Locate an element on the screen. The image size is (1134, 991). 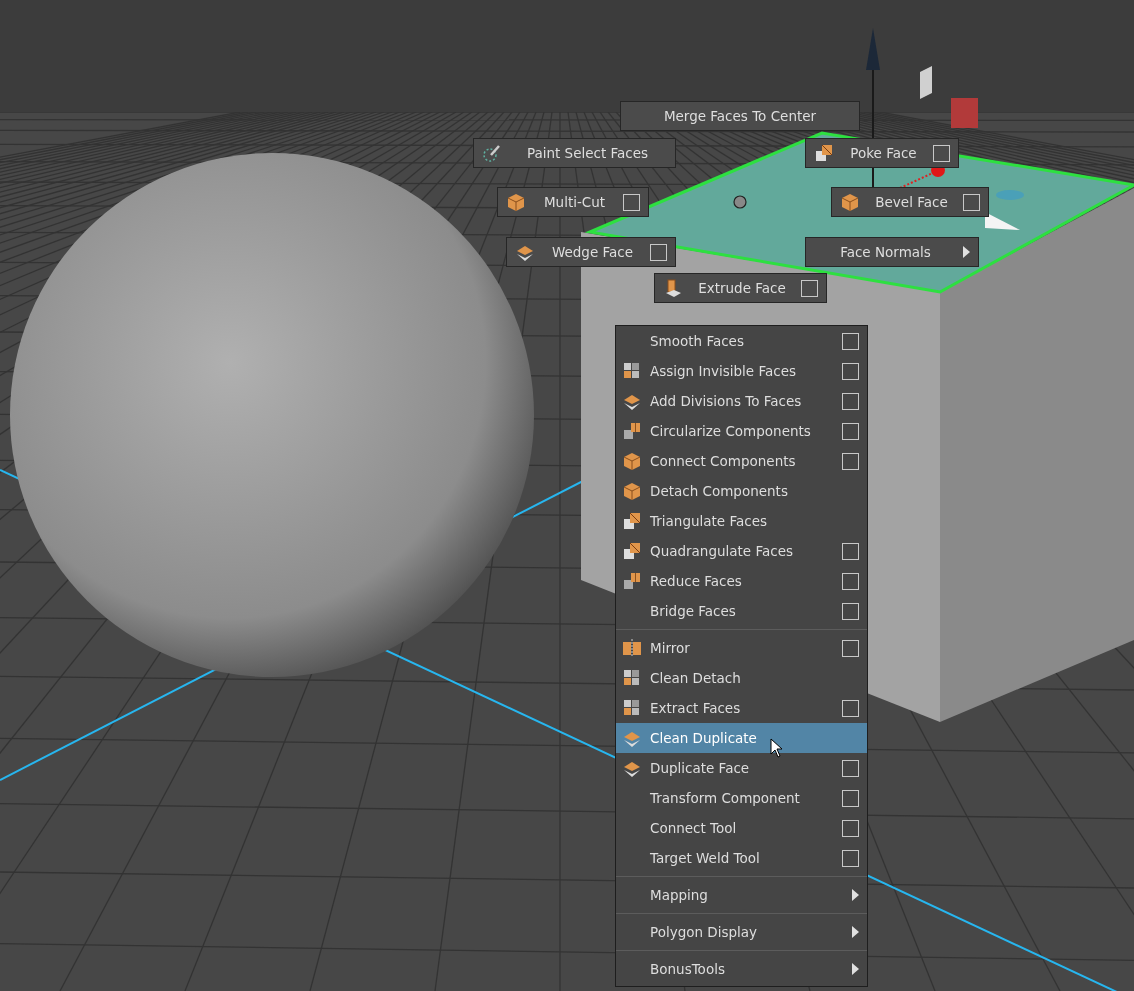
marking-menu-item: Poke Face is located at coordinates (882, 153).